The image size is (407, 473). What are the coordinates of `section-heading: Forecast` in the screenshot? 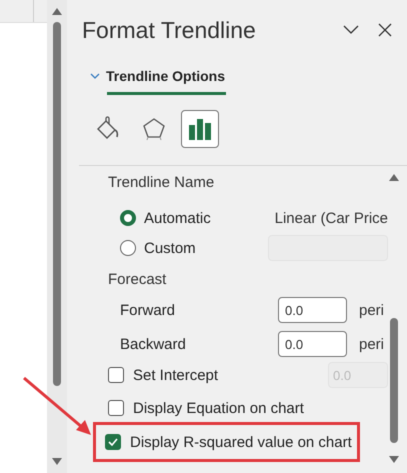 It's located at (138, 280).